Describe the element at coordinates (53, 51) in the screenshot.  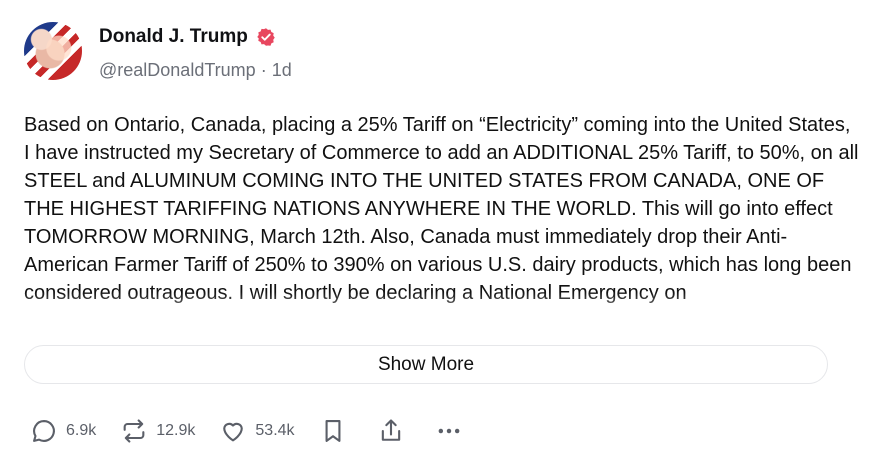
I see `avatar` at that location.